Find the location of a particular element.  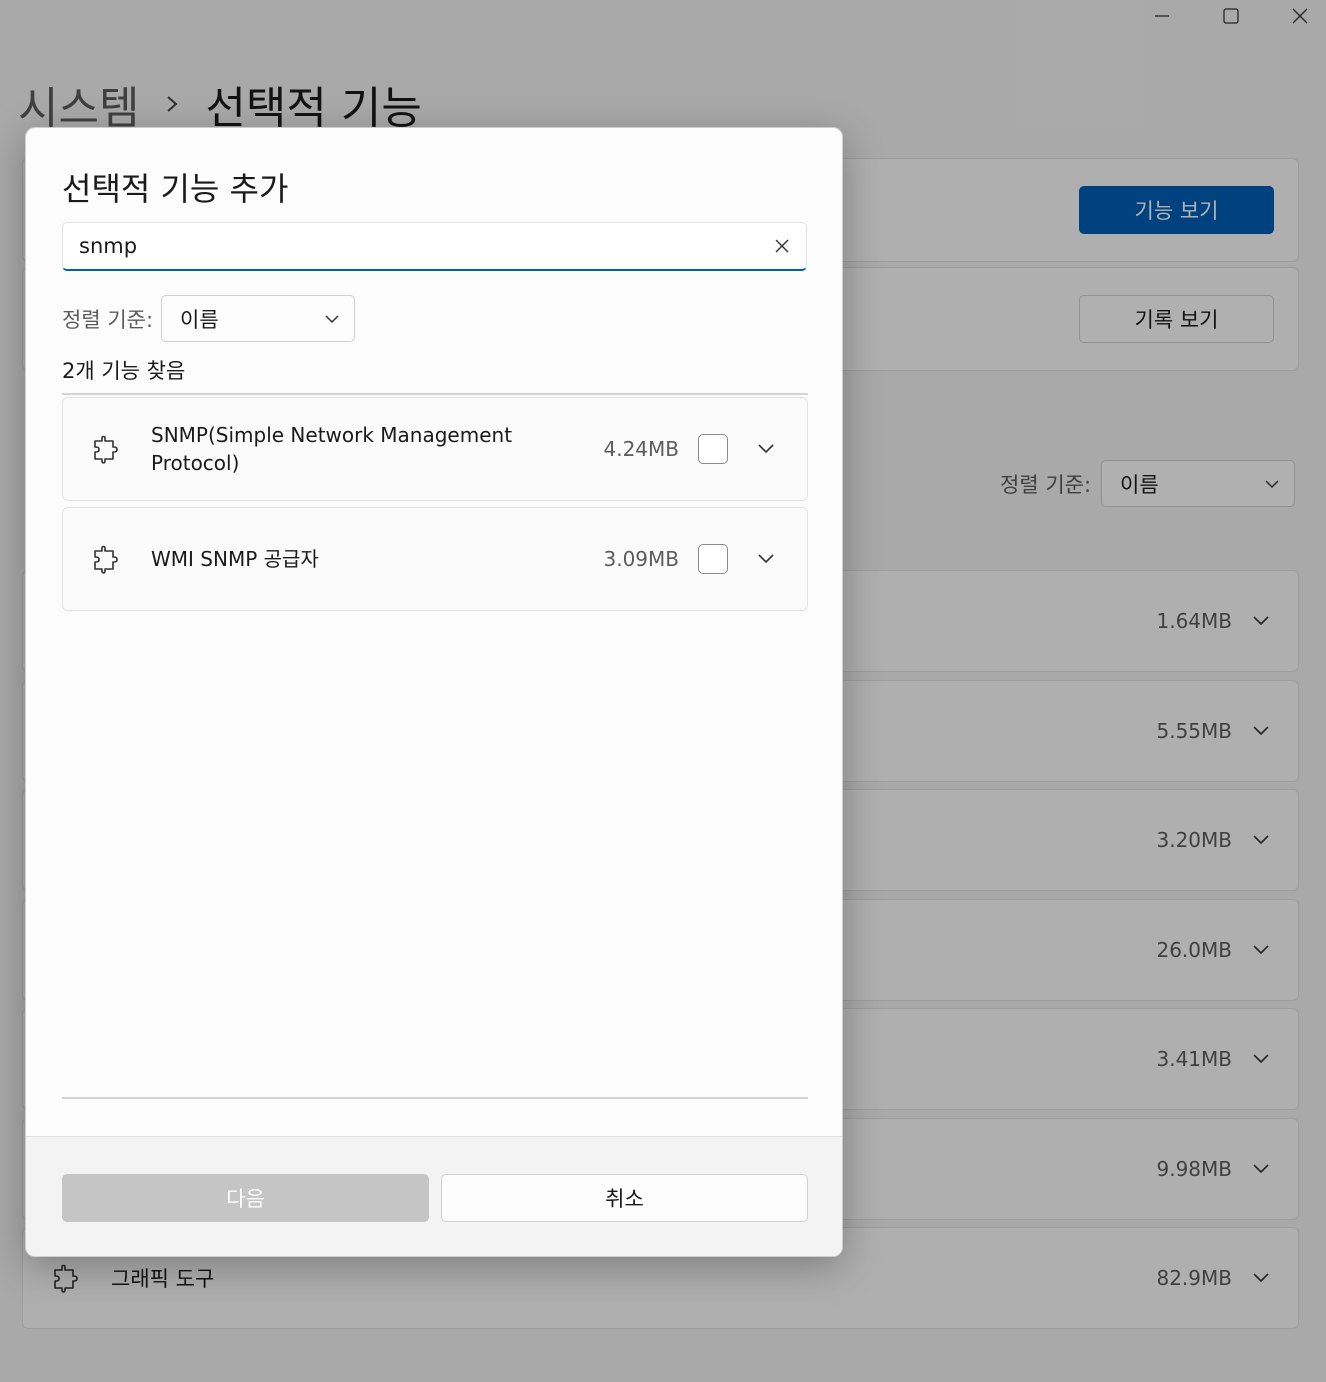

dialog-footer: 다음 취소 is located at coordinates (434, 1196).